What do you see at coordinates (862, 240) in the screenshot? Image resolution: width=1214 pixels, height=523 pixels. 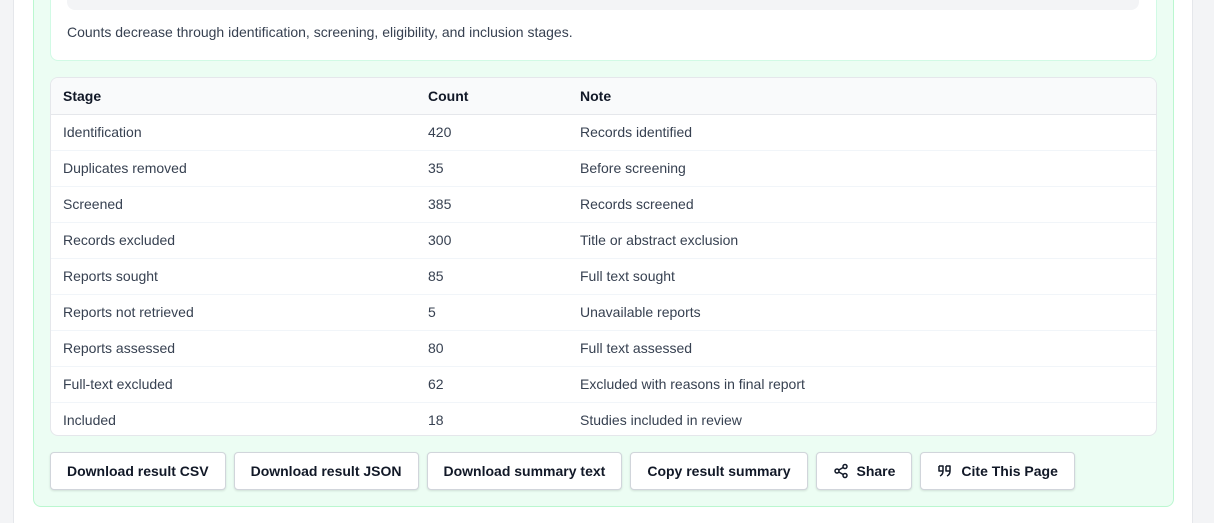 I see `cell-note: Title or abstract exclusion` at bounding box center [862, 240].